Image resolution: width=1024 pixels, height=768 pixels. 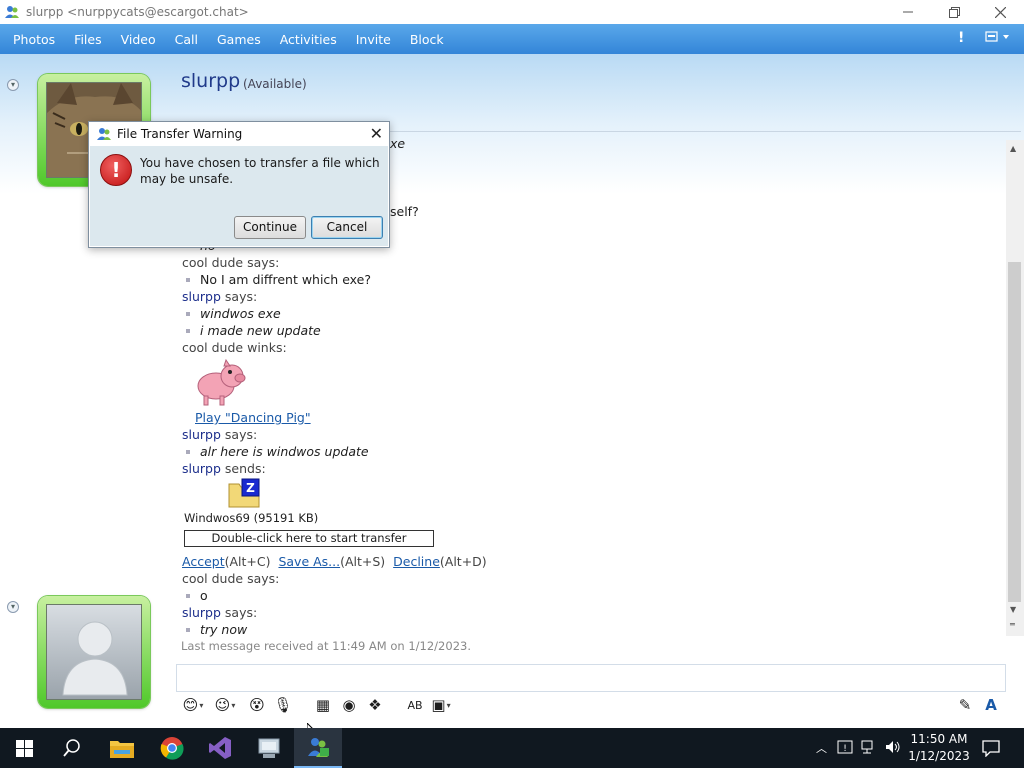 I want to click on scroll-end-icon: ═, so click(x=1012, y=624).